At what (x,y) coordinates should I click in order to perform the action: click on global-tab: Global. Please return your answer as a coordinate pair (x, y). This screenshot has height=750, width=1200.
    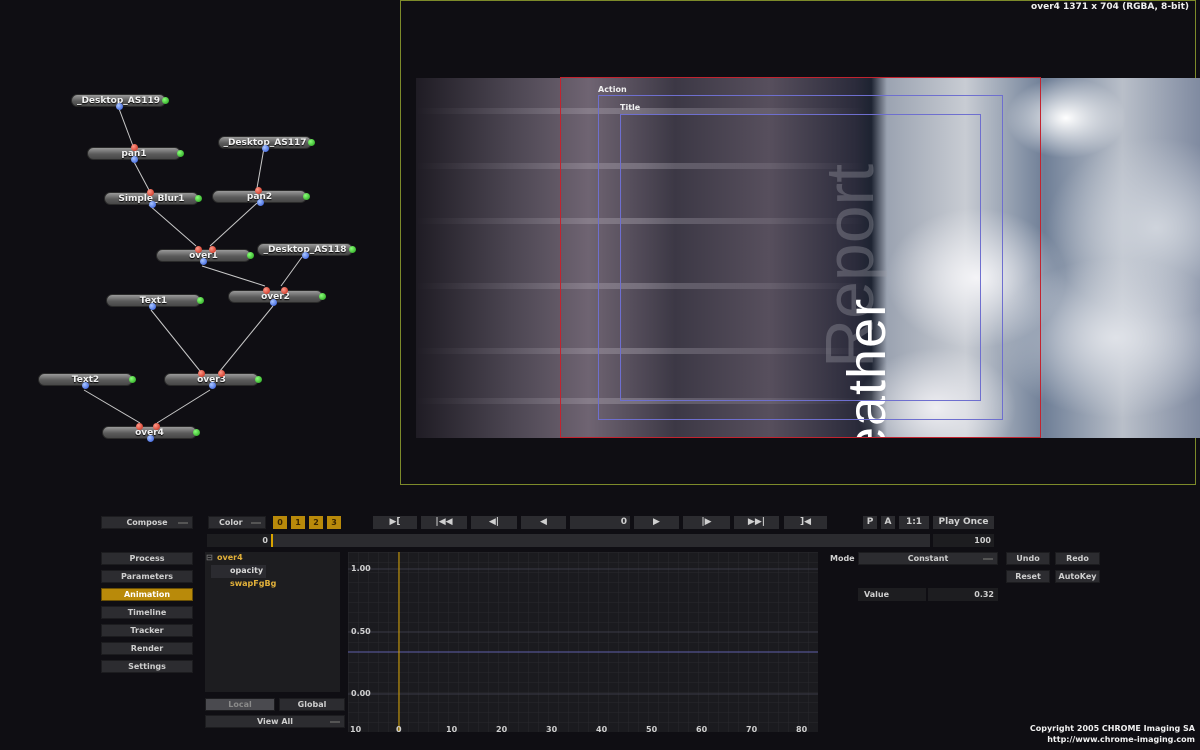
    Looking at the image, I should click on (312, 704).